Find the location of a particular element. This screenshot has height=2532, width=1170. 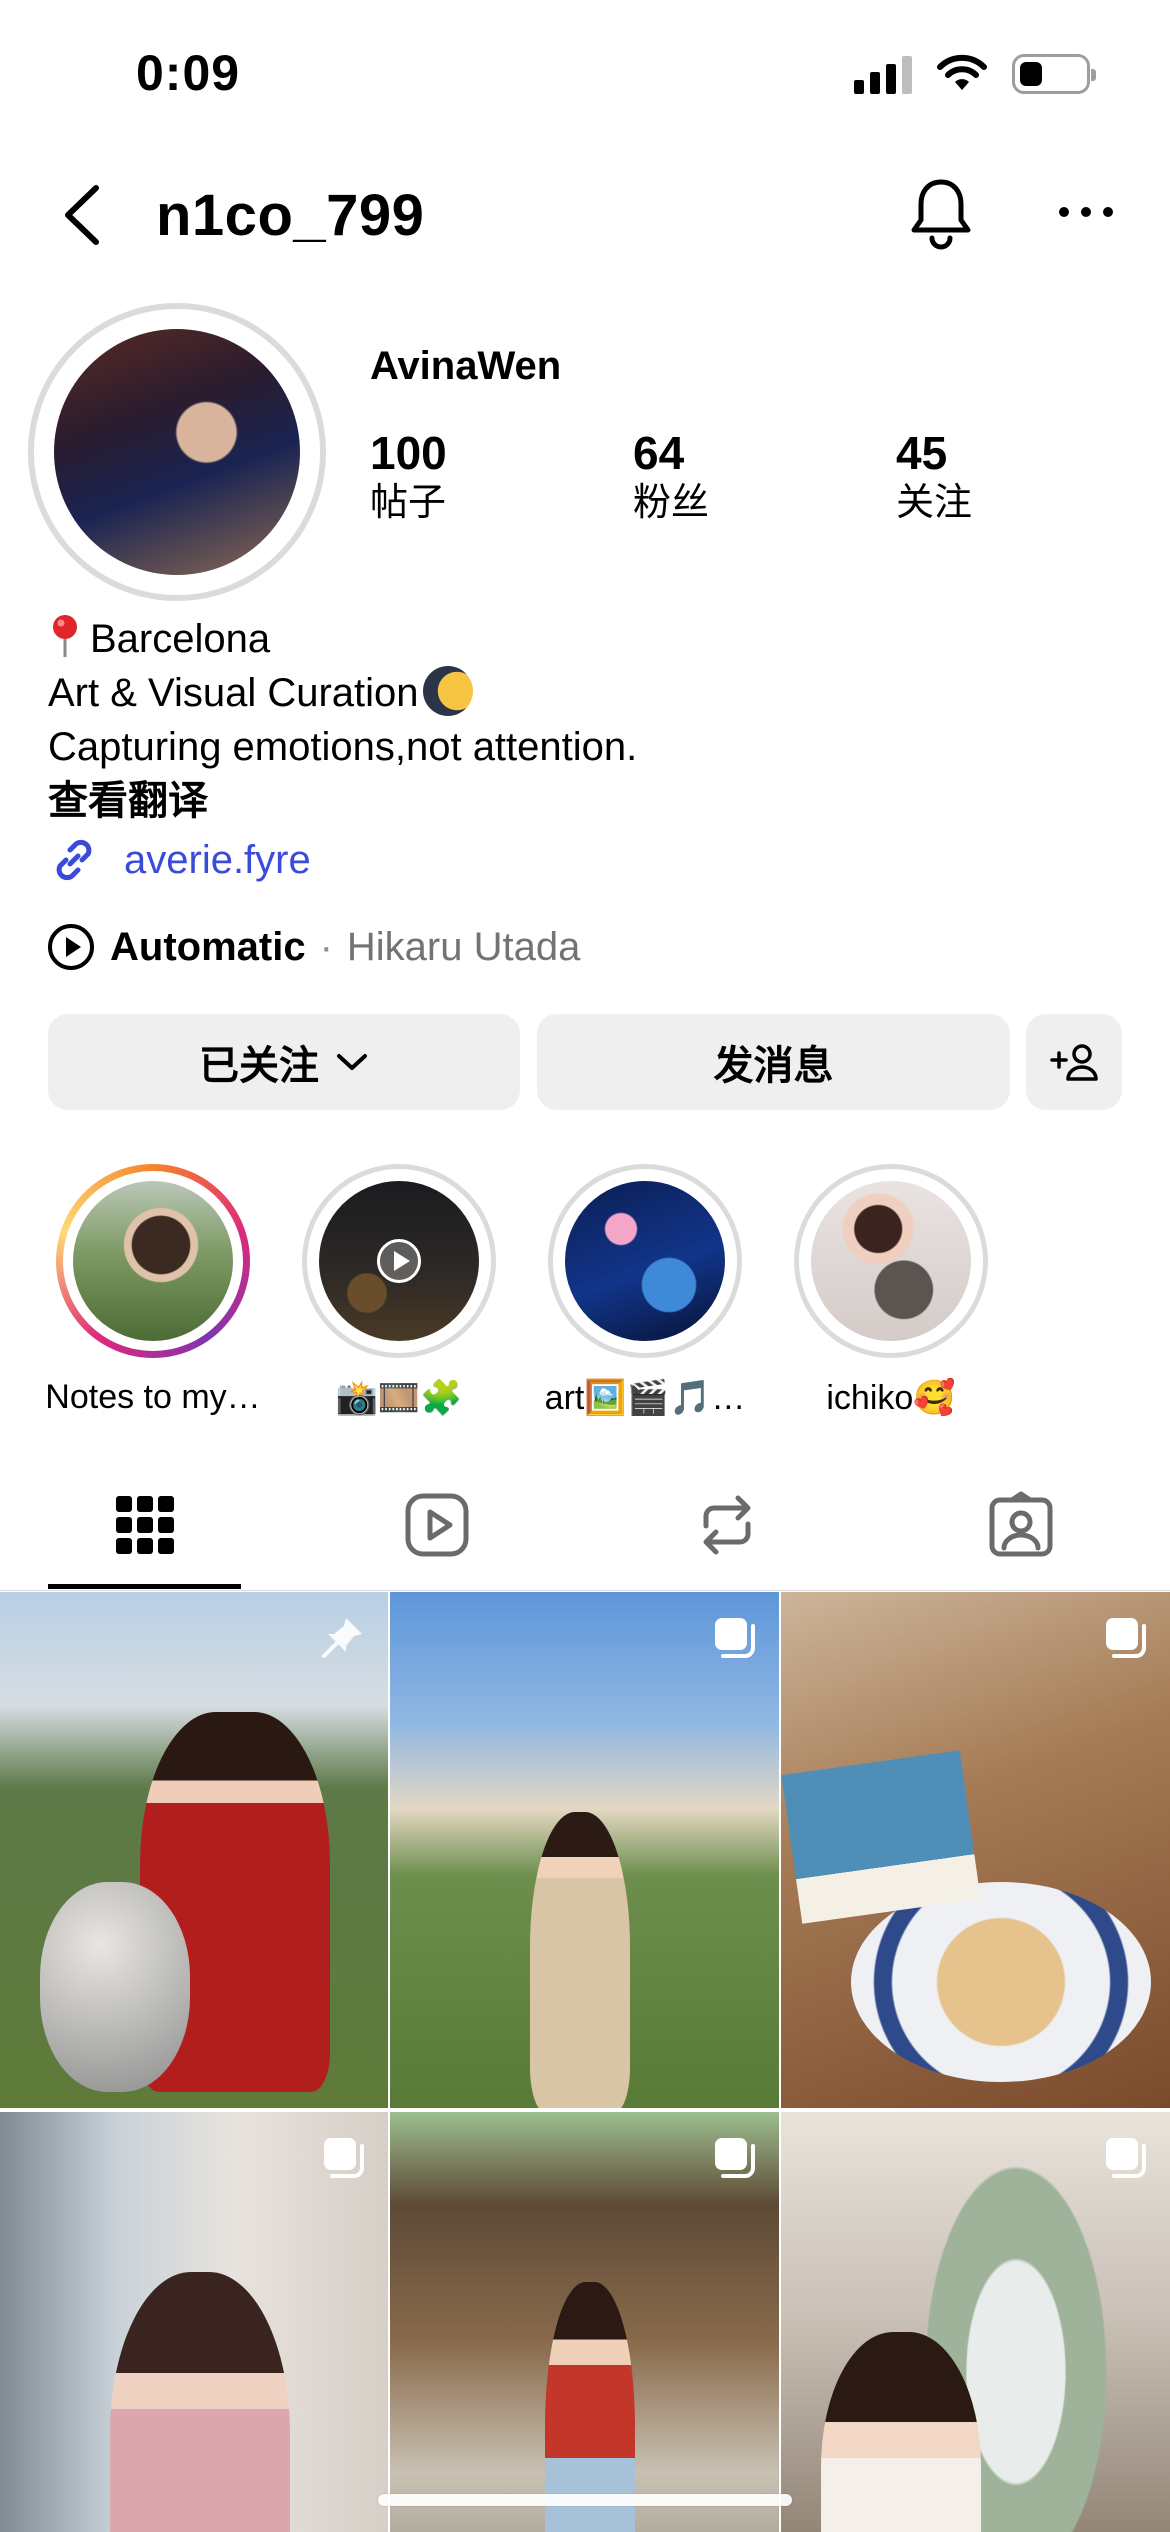

bio-line: Art & Visual Curation is located at coordinates (342, 693).